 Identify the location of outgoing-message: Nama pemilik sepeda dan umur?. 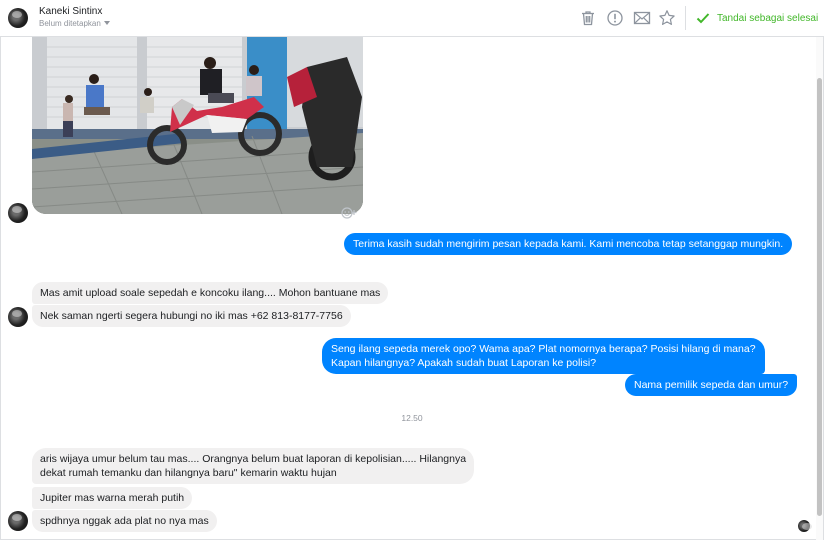
(711, 385).